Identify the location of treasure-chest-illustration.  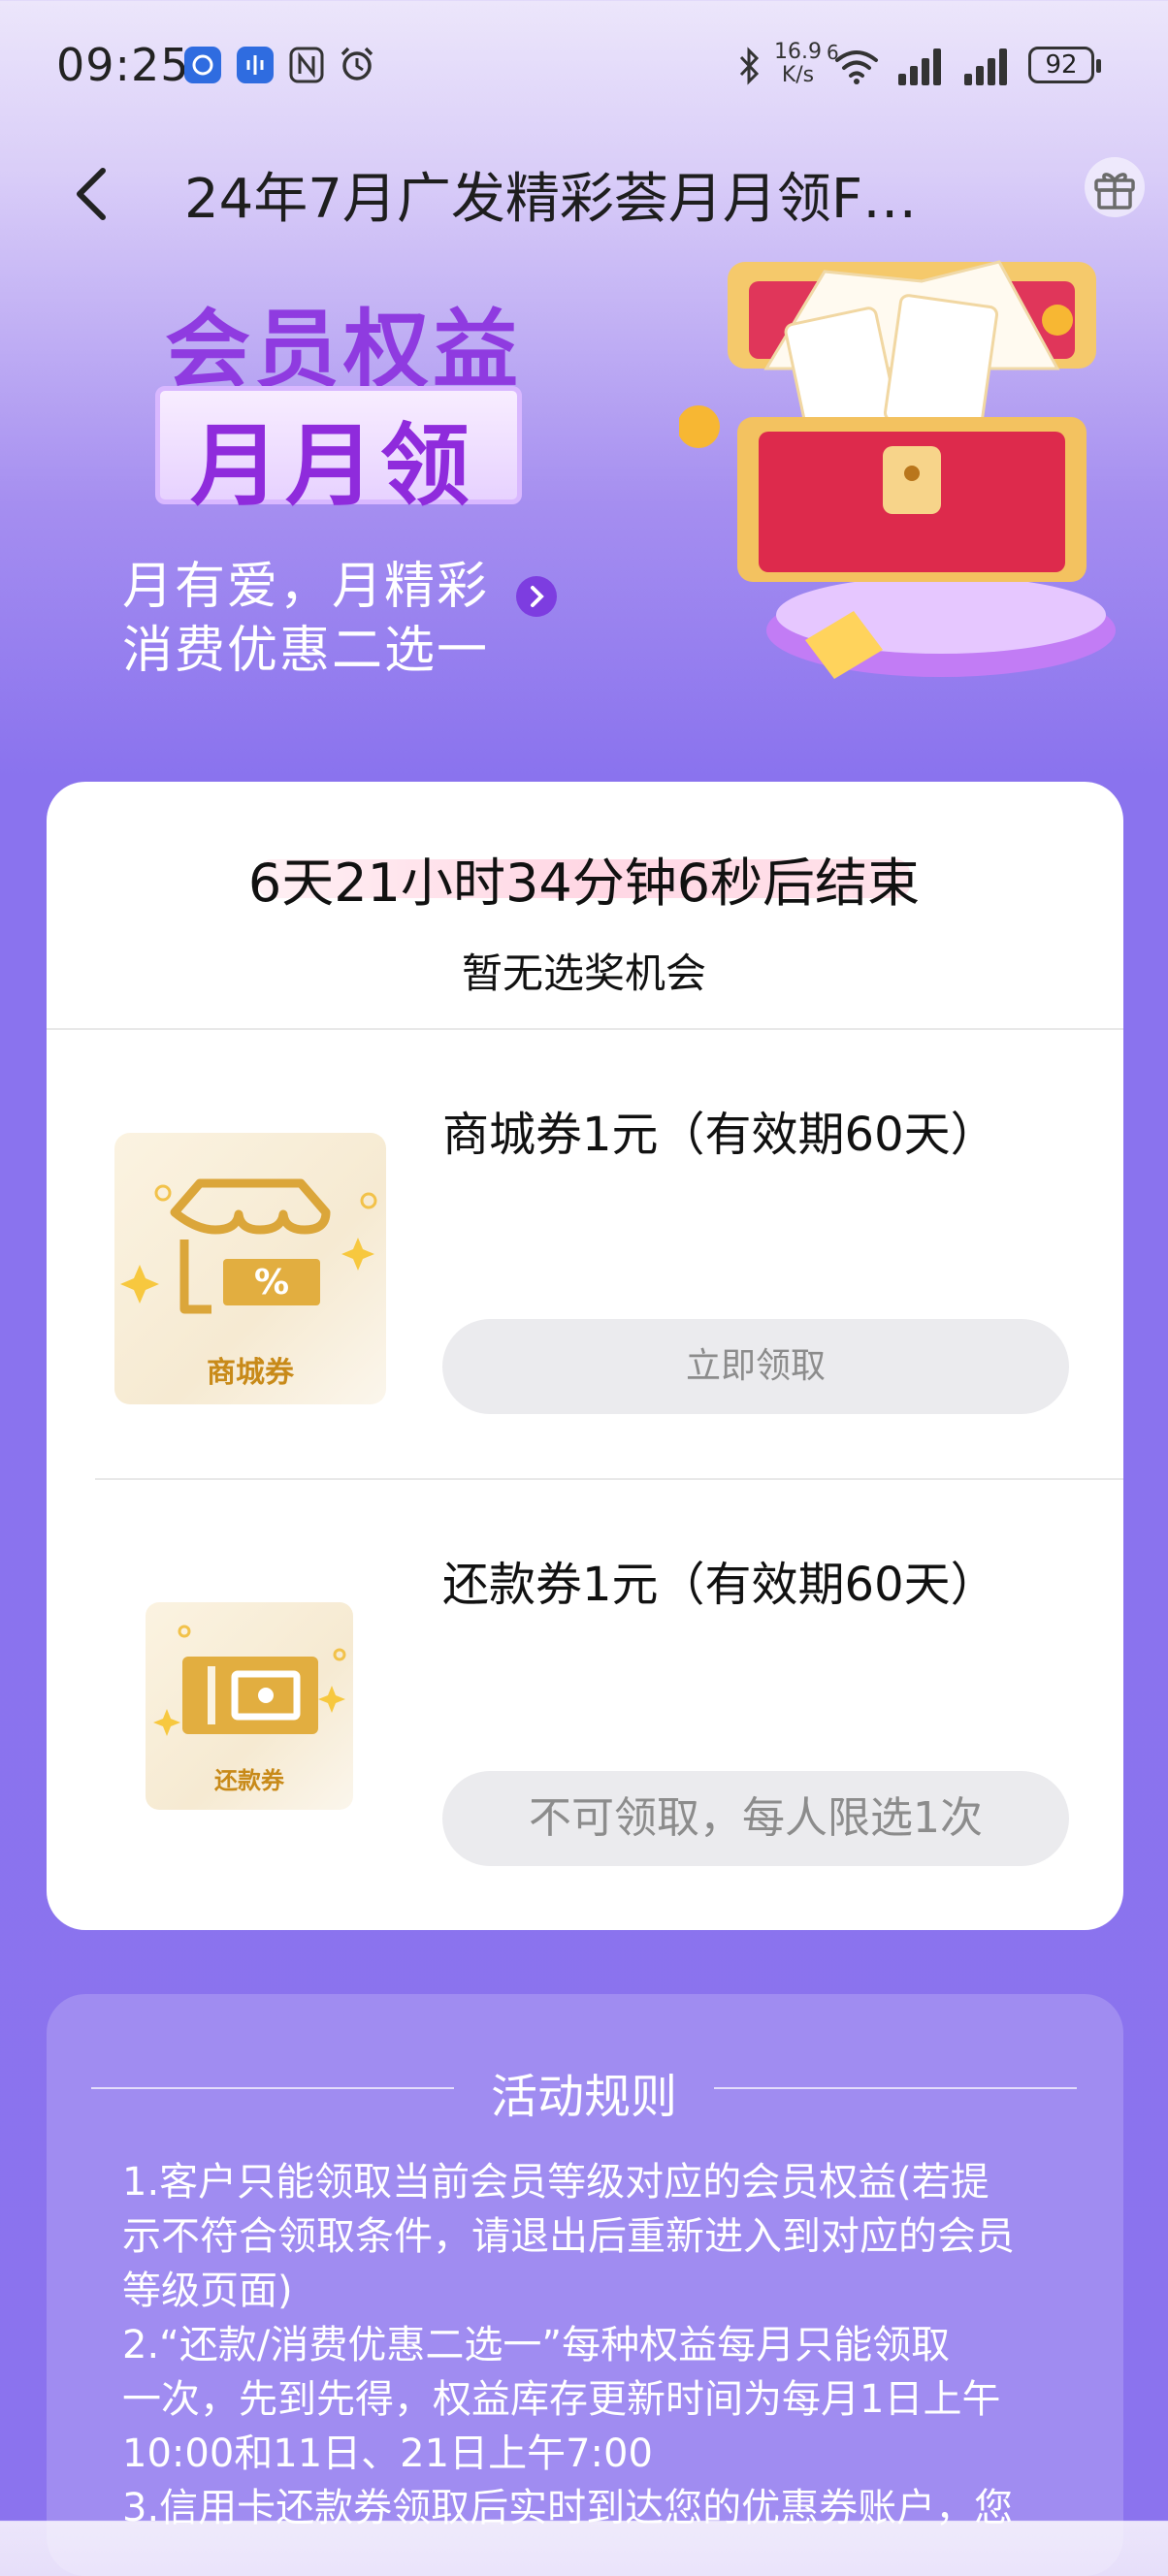
(911, 475).